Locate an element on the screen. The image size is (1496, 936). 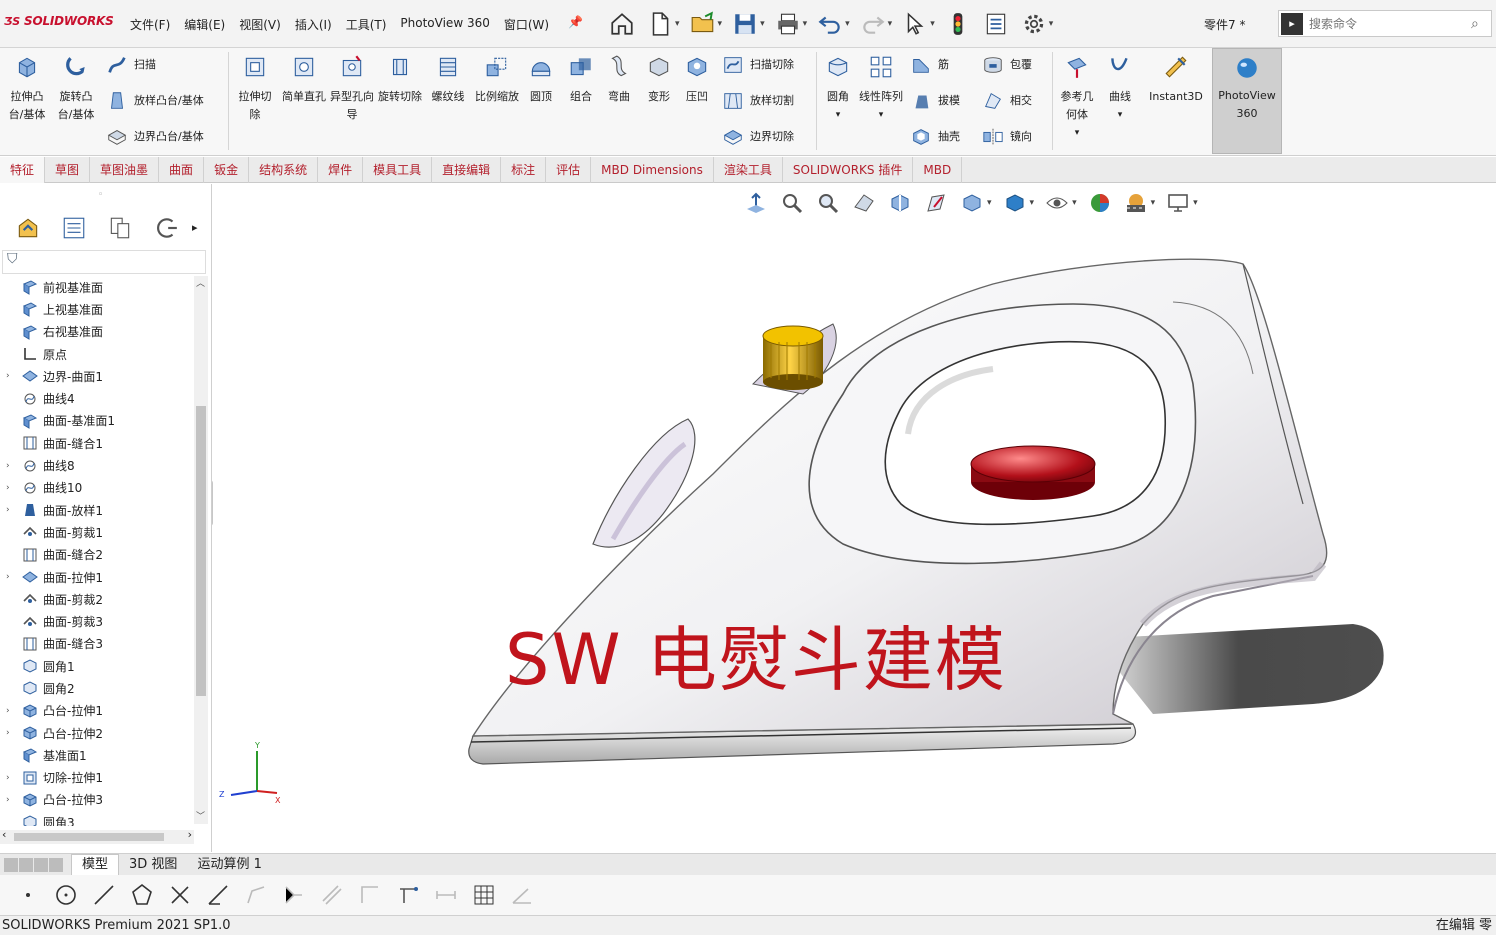
angle-dimension-tool is located at coordinates (522, 895).